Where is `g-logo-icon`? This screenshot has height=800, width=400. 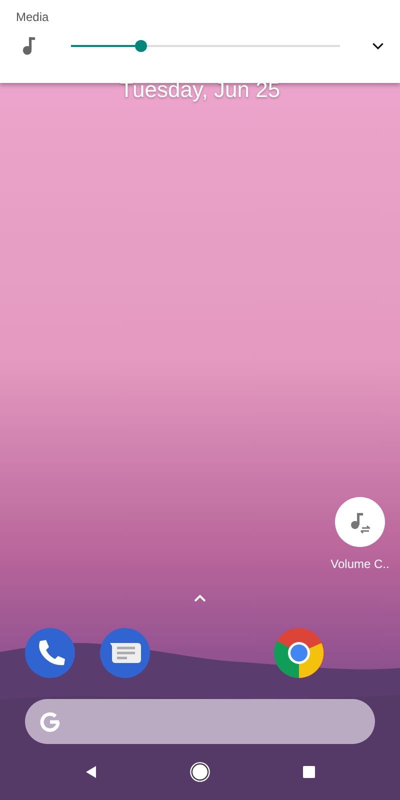
g-logo-icon is located at coordinates (50, 722).